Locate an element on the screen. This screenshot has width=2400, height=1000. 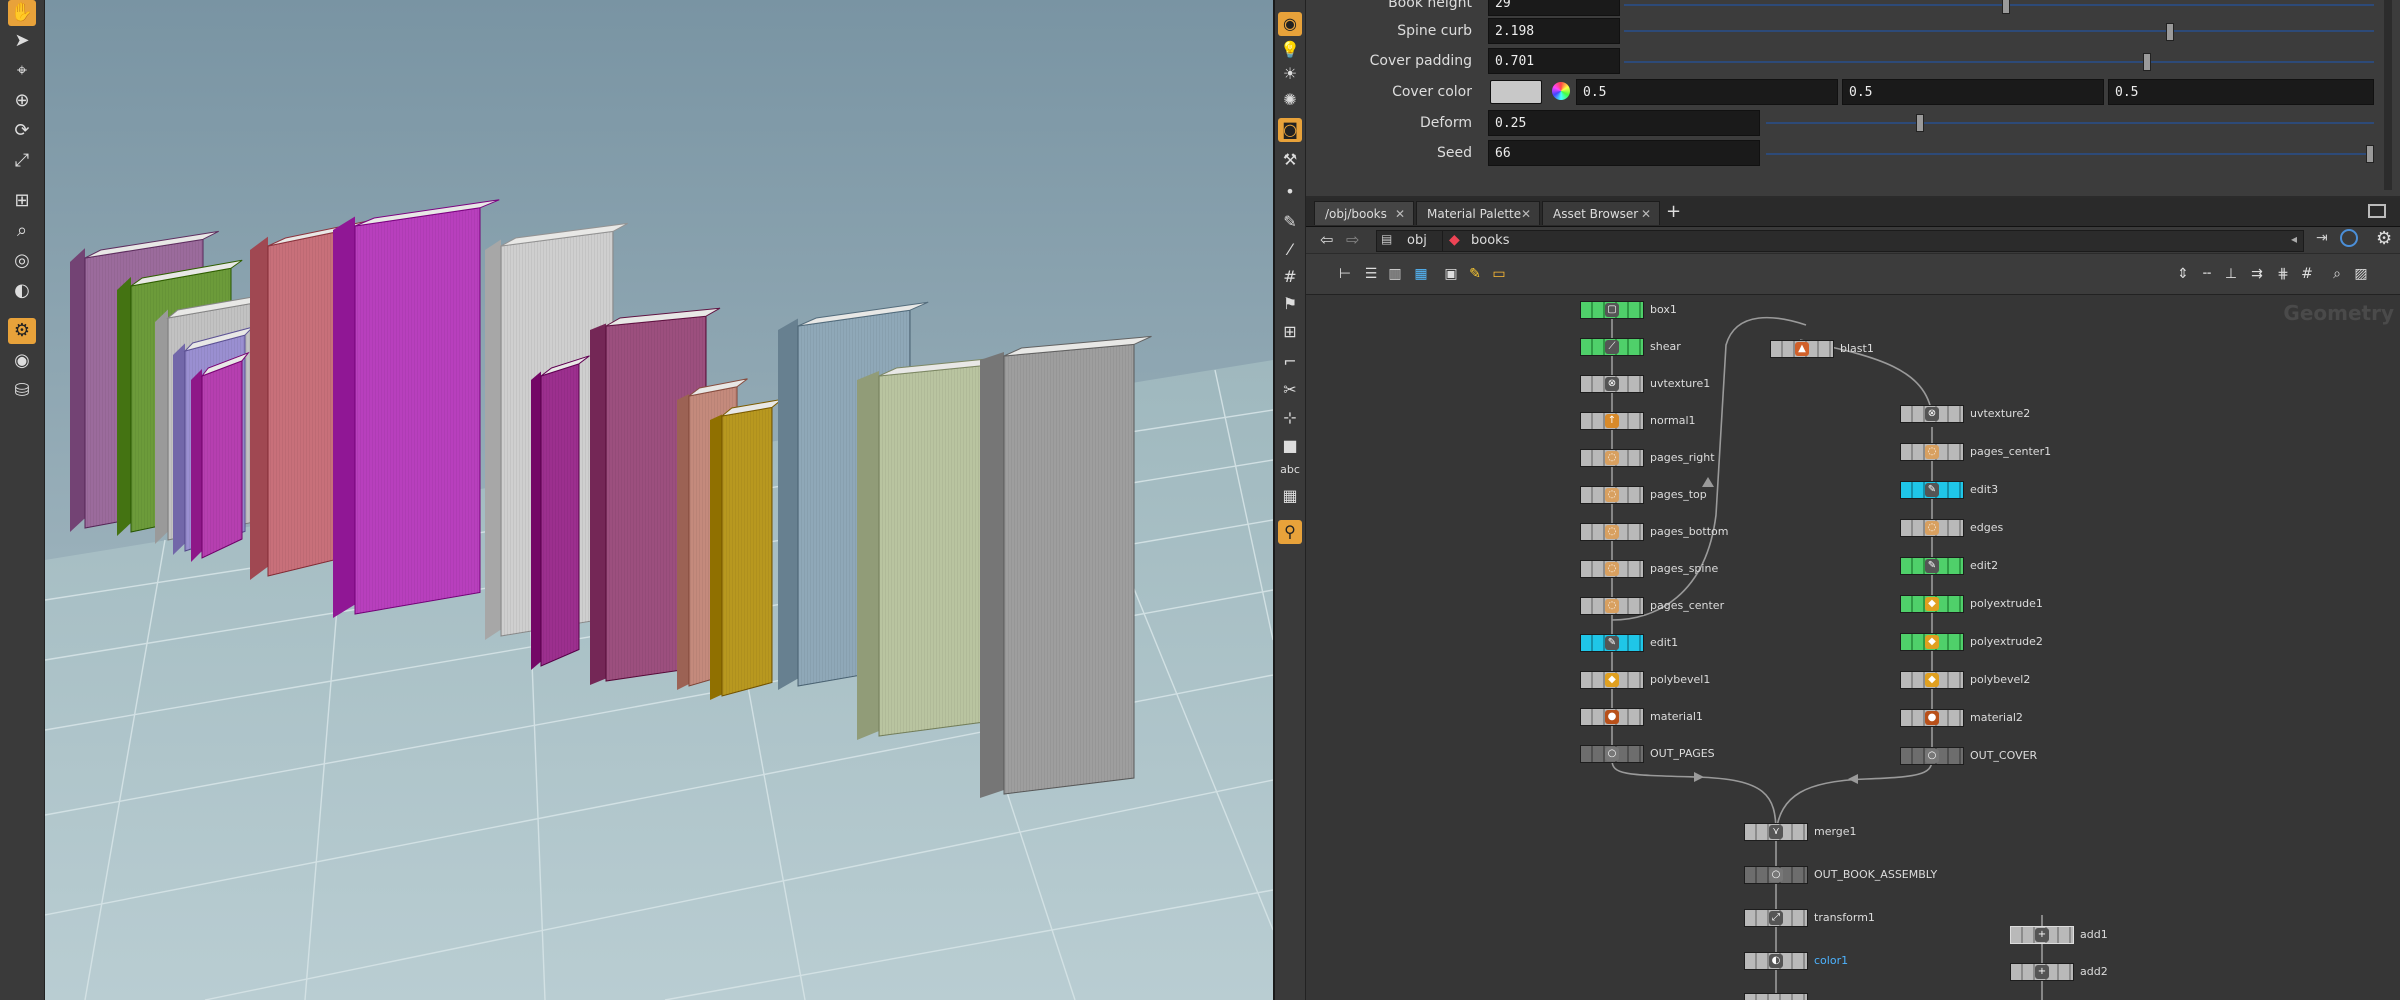
node-next is located at coordinates (1776, 996).